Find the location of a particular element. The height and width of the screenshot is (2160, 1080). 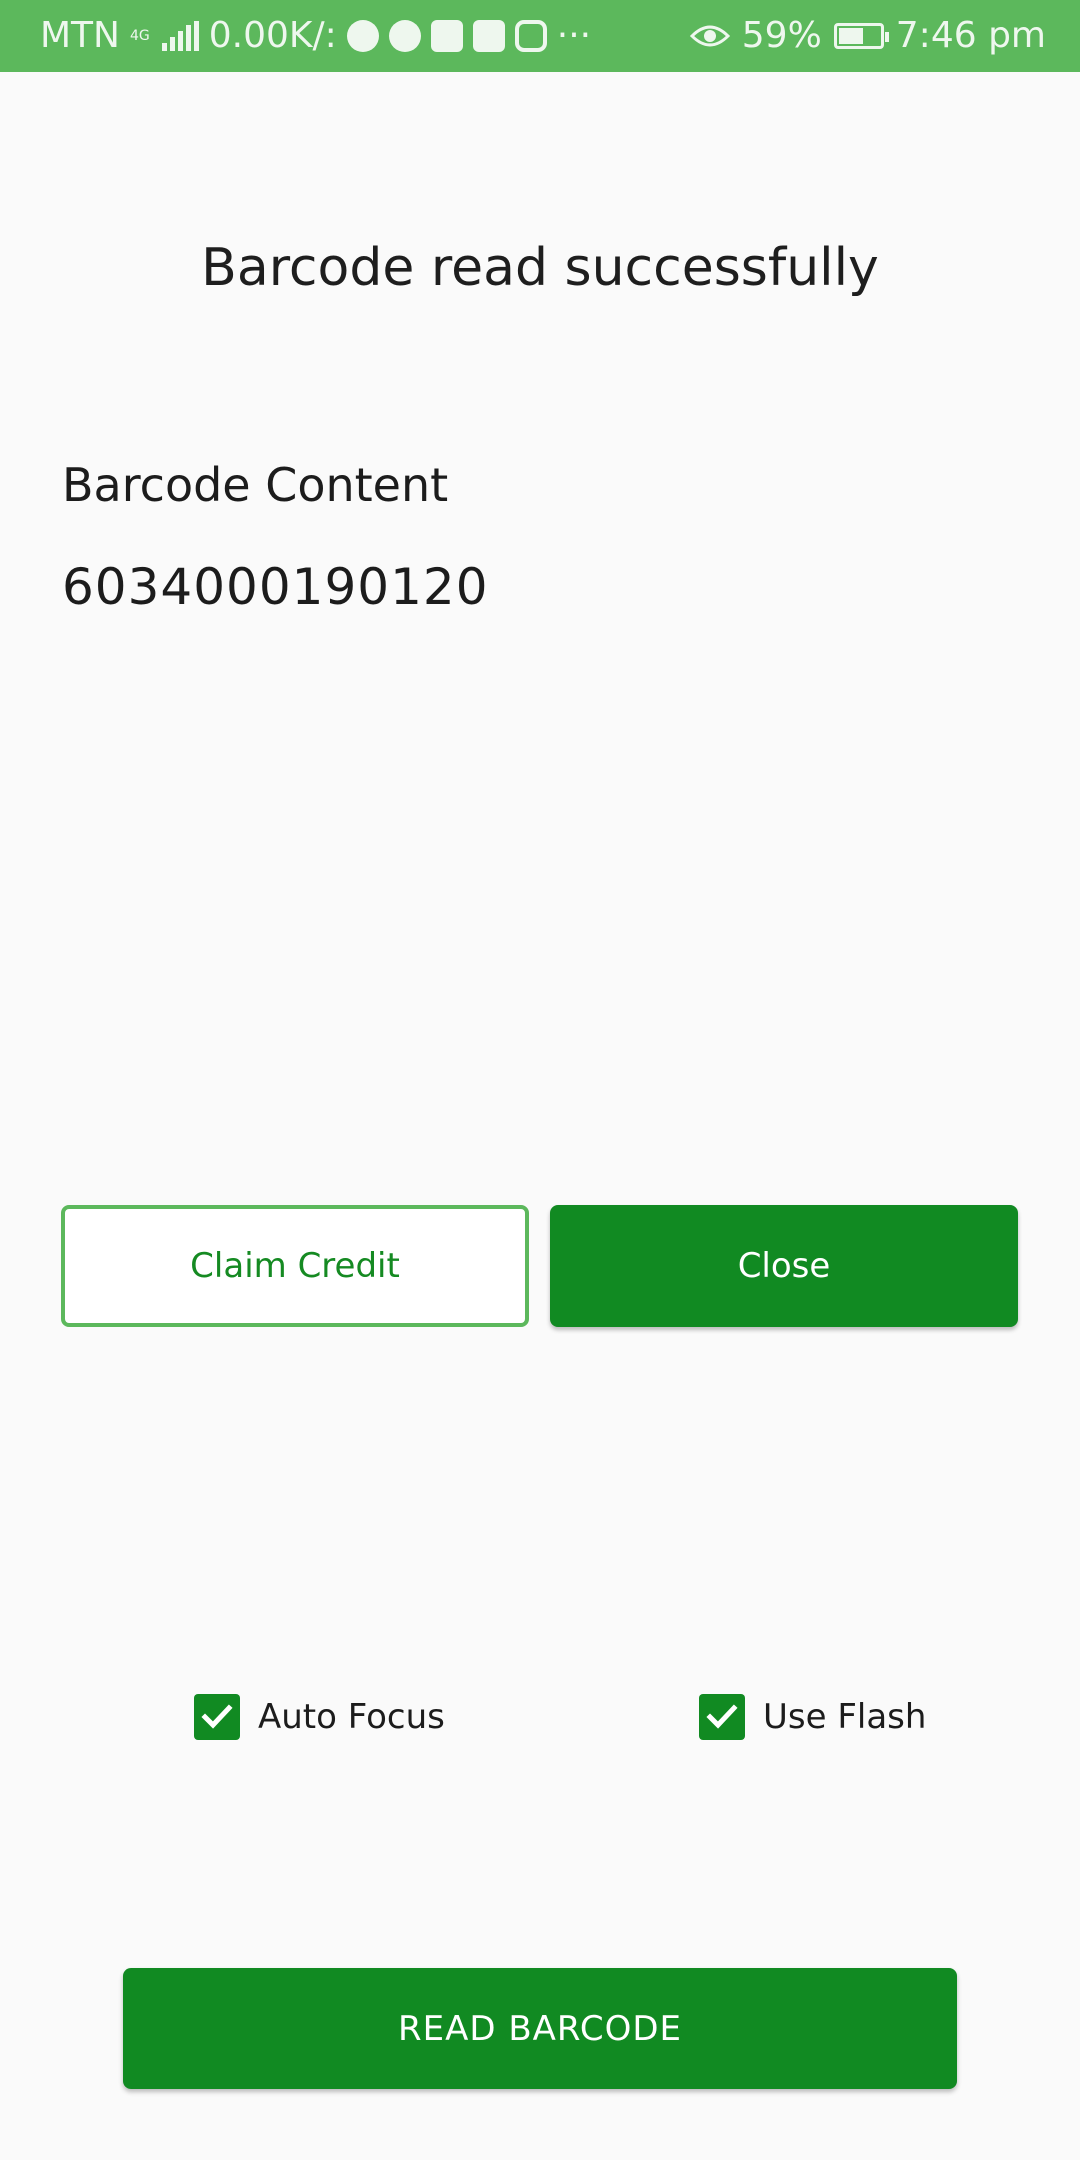

network-type: 4G is located at coordinates (139, 36).